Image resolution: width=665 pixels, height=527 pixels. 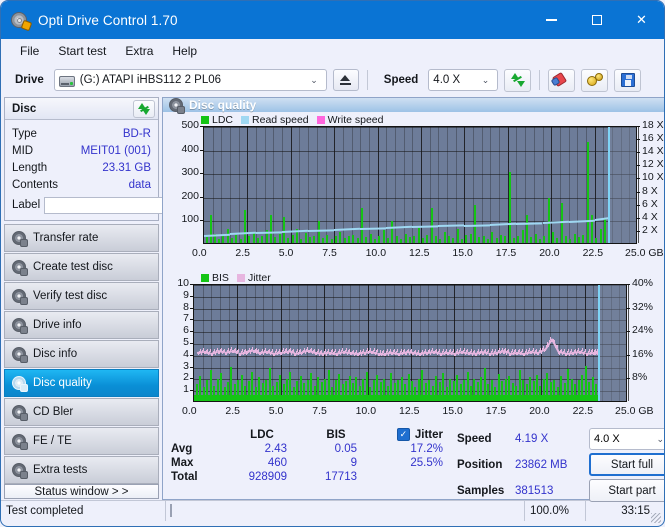 I want to click on disc-row-length-value: 23.31 GB, so click(x=126, y=167).